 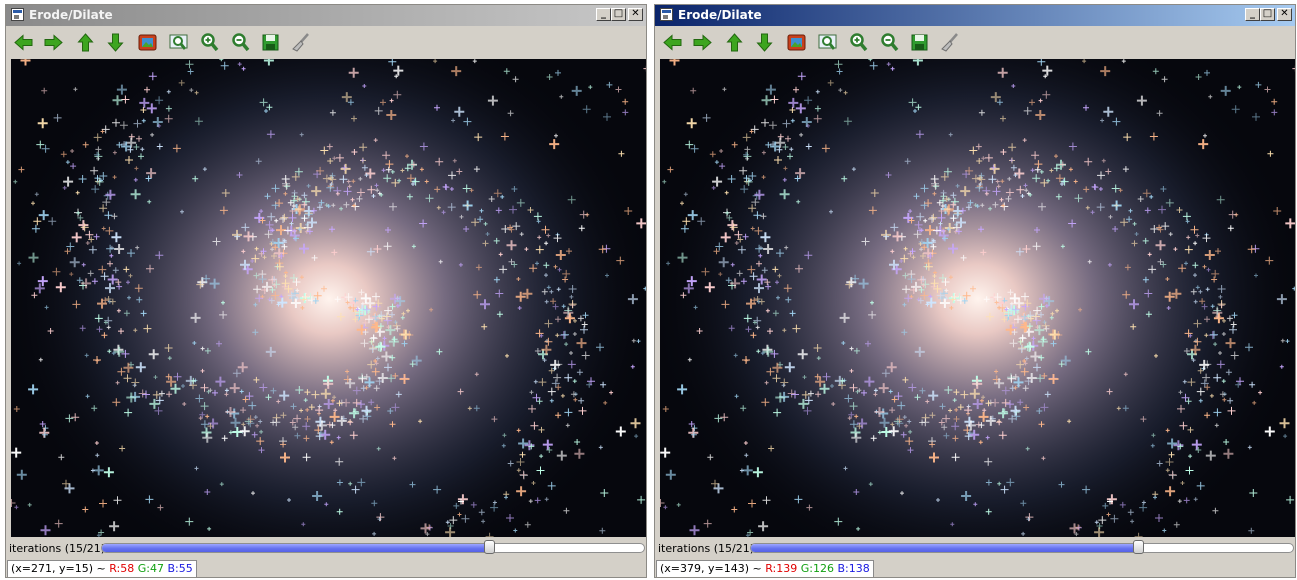 What do you see at coordinates (781, 568) in the screenshot?
I see `pixel-red-value: R:139` at bounding box center [781, 568].